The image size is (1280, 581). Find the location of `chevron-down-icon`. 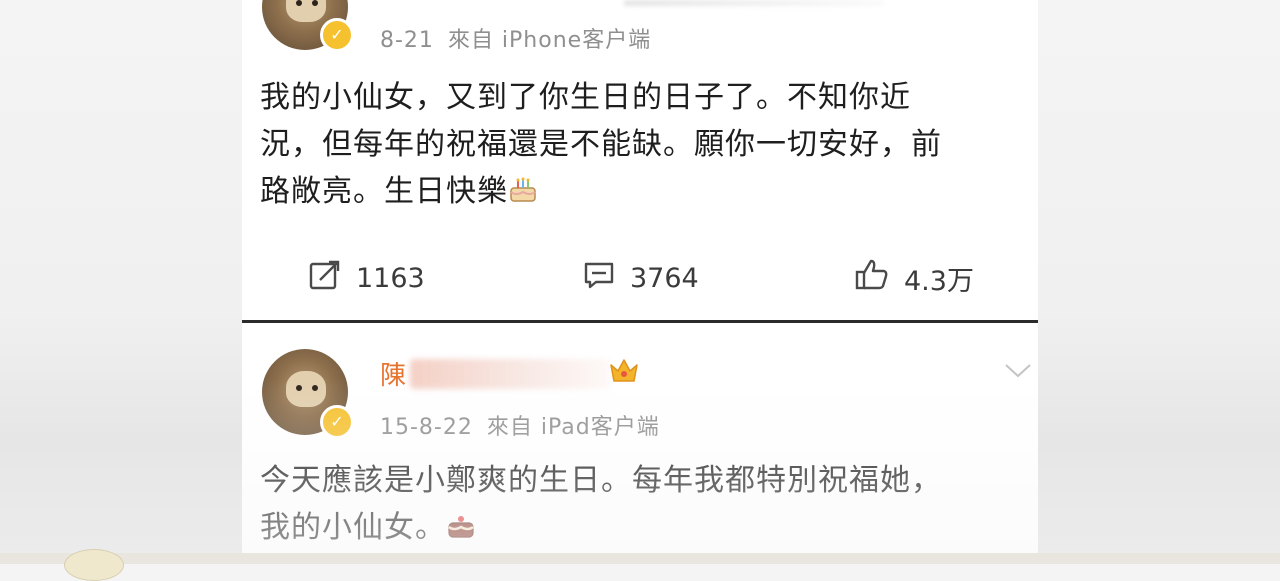

chevron-down-icon is located at coordinates (1018, 373).